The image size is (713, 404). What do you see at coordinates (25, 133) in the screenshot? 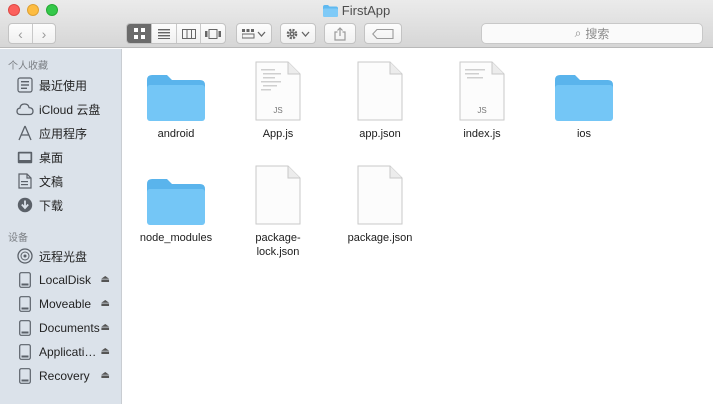
I see `applications-icon` at bounding box center [25, 133].